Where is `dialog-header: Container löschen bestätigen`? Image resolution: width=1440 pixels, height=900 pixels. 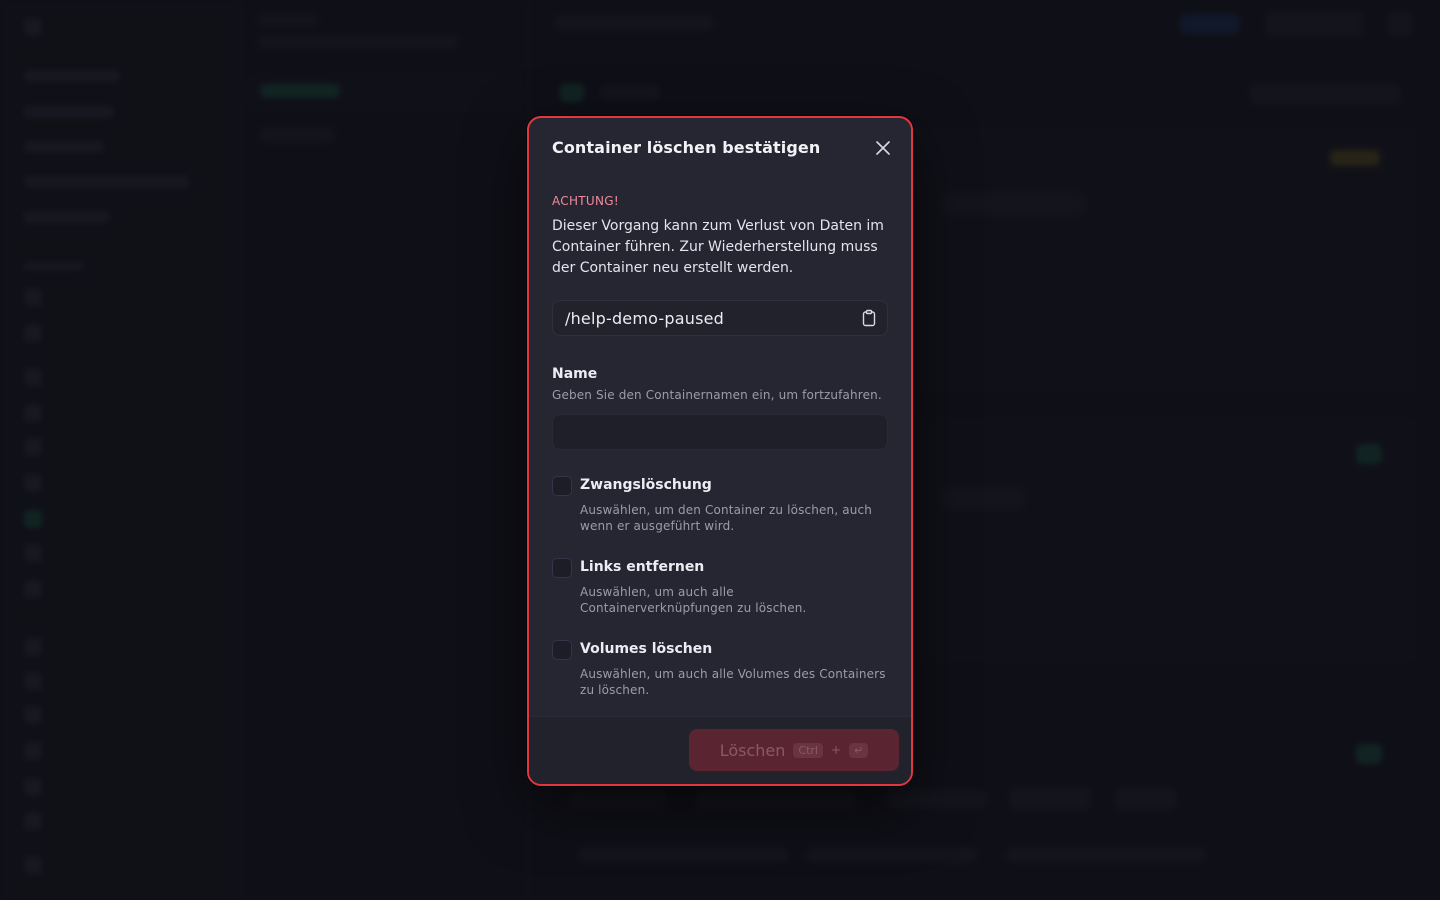 dialog-header: Container löschen bestätigen is located at coordinates (720, 148).